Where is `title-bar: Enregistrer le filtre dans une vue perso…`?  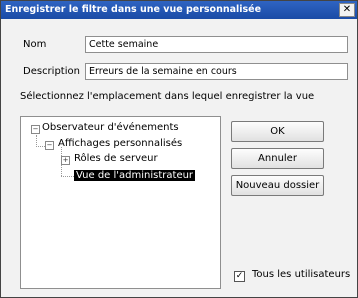
title-bar: Enregistrer le filtre dans une vue perso… is located at coordinates (179, 10).